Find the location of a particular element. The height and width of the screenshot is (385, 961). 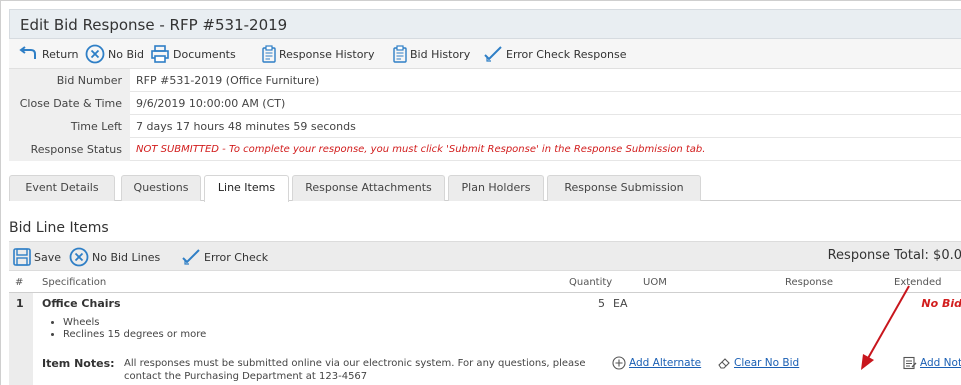

close-date-label: Close Date & Time is located at coordinates (69, 103).